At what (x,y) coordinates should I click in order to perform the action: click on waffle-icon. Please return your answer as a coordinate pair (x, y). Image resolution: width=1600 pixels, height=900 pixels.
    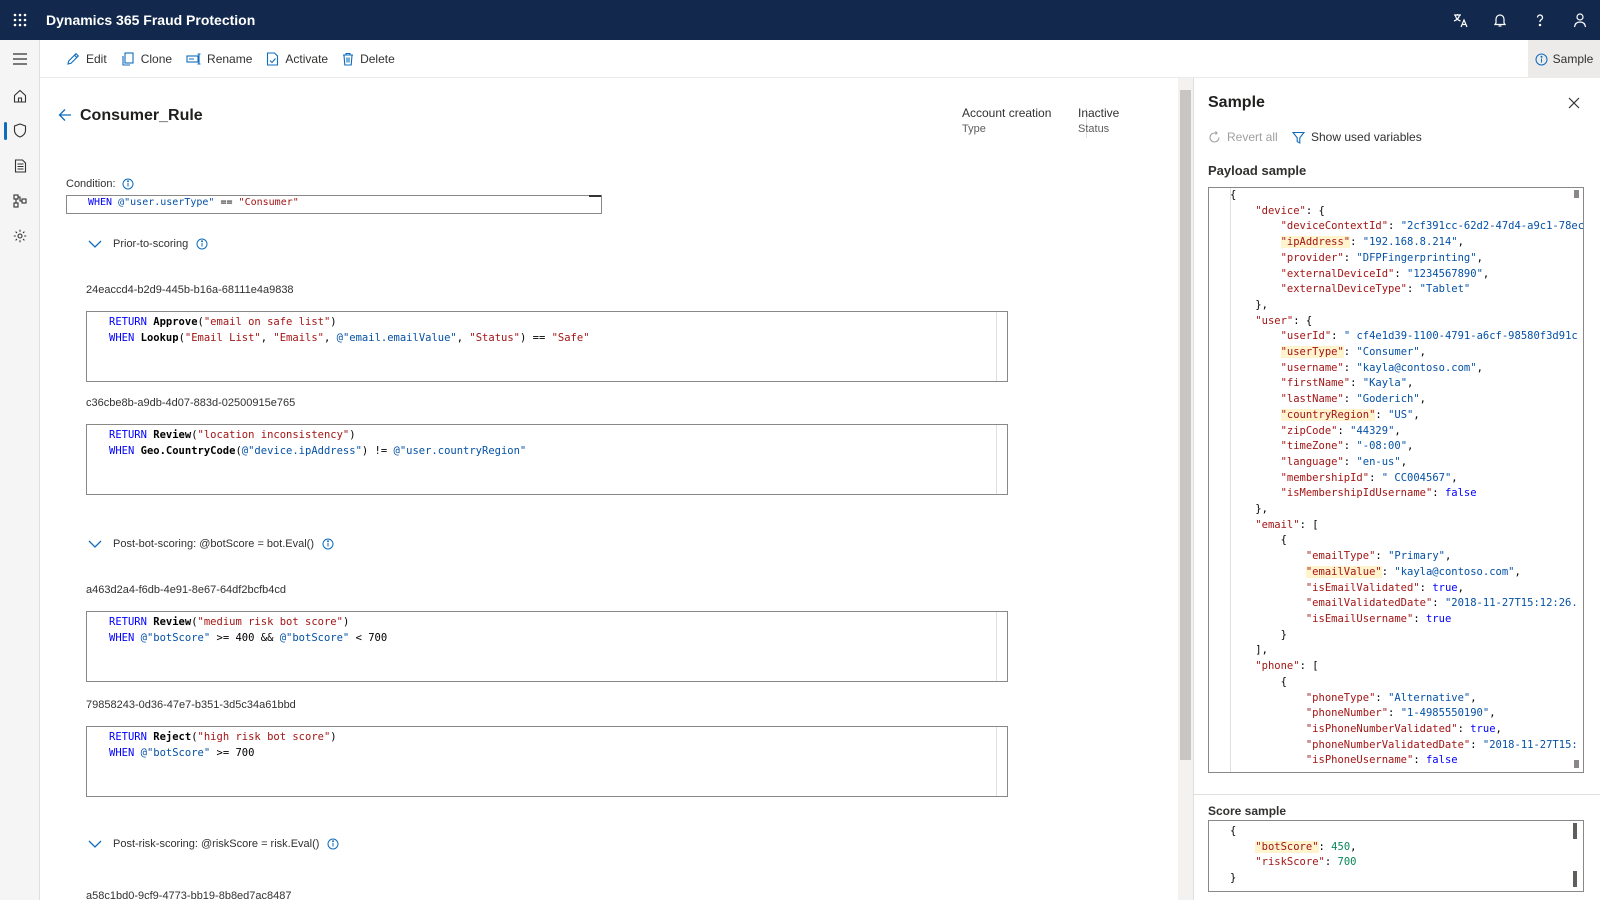
    Looking at the image, I should click on (20, 20).